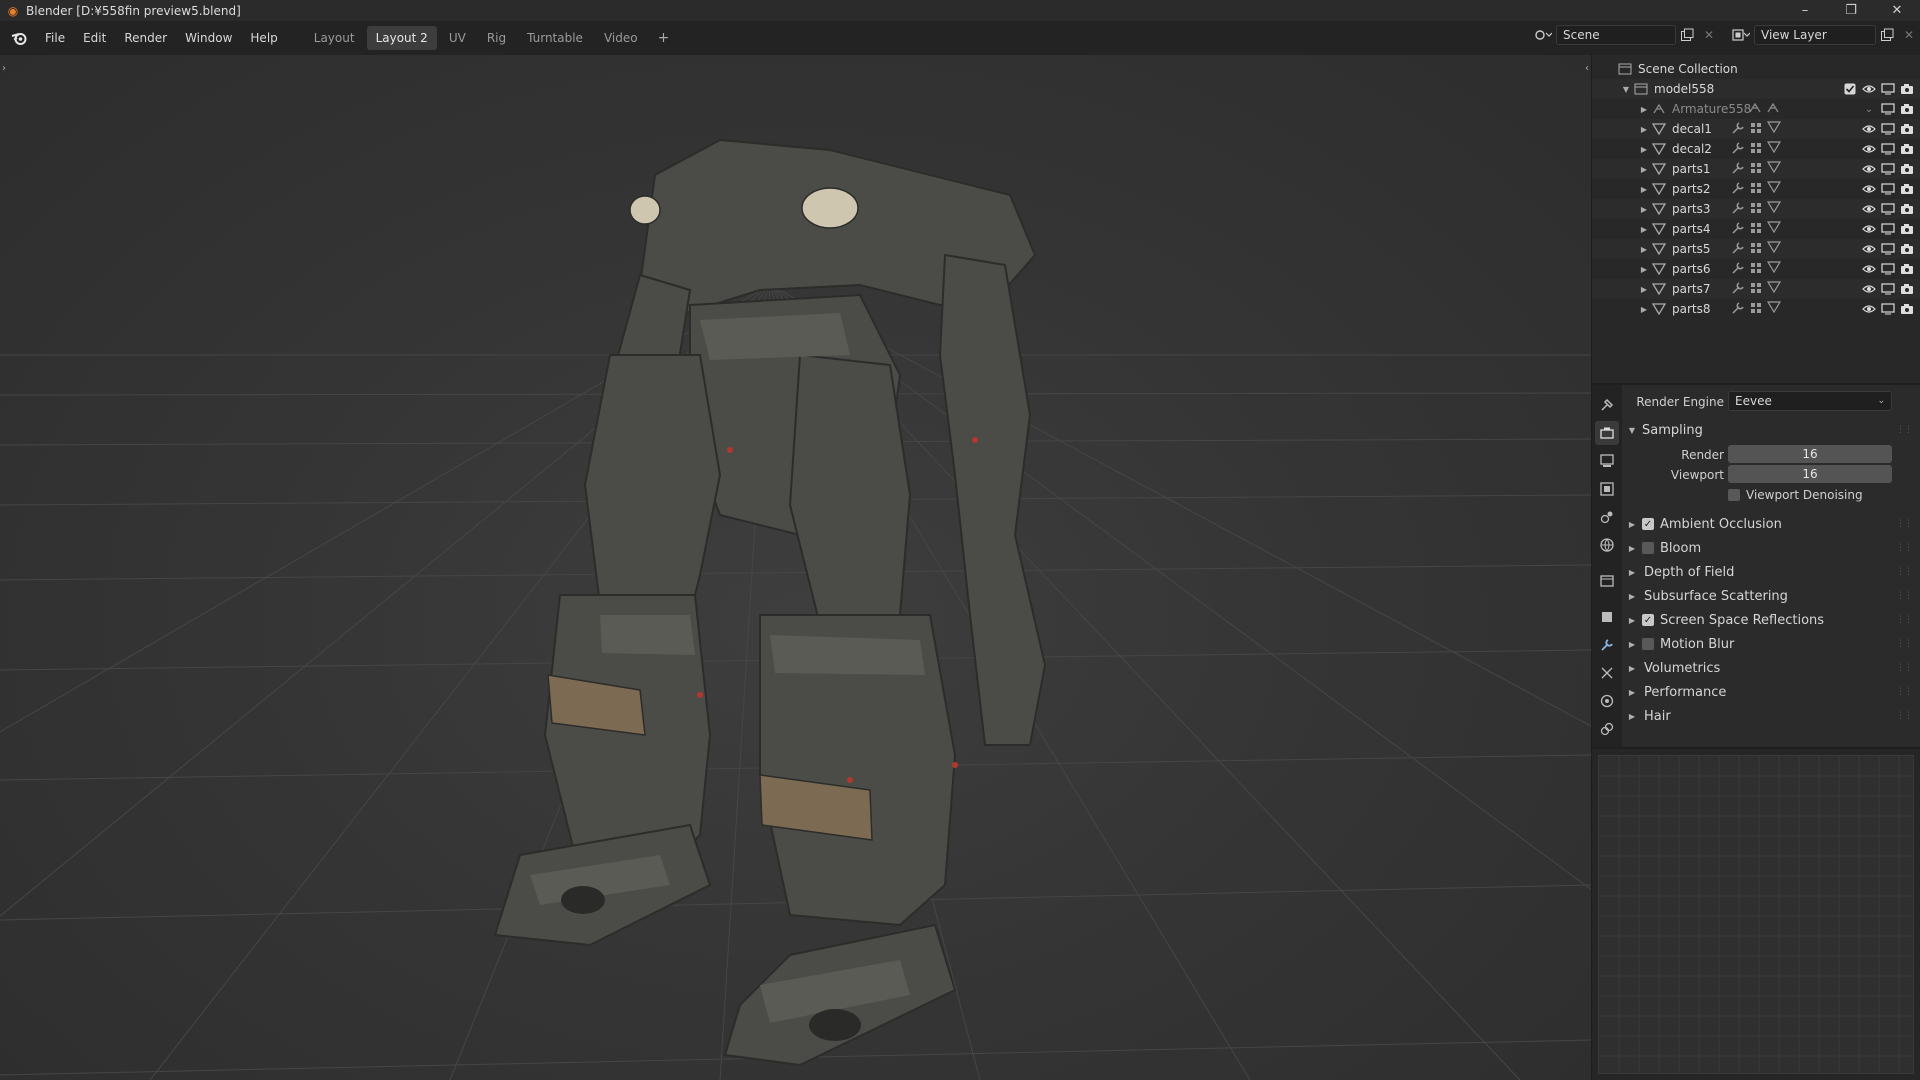 Image resolution: width=1920 pixels, height=1080 pixels. Describe the element at coordinates (1648, 524) in the screenshot. I see `ambient-occlusion-checkbox: ✓` at that location.